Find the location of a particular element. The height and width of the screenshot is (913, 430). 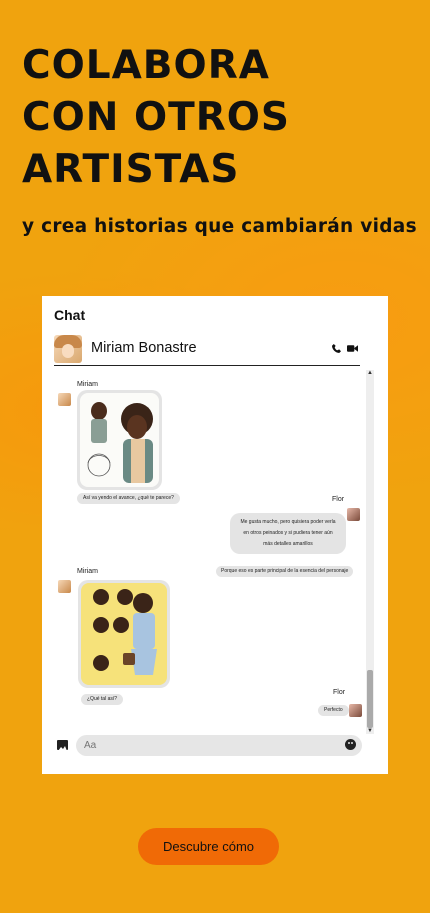

discover-how-button: Descubre cómo is located at coordinates (208, 846).